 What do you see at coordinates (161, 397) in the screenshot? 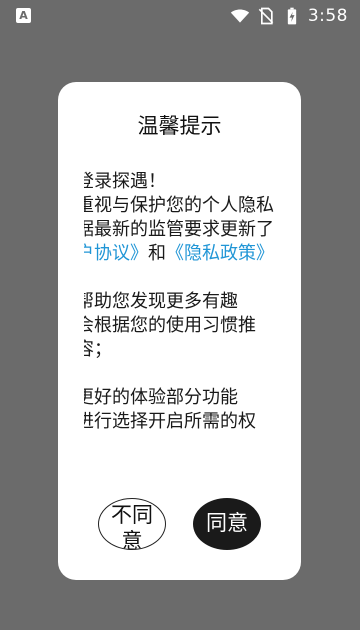
I see `content-text: 为了更好的体验部分功能` at bounding box center [161, 397].